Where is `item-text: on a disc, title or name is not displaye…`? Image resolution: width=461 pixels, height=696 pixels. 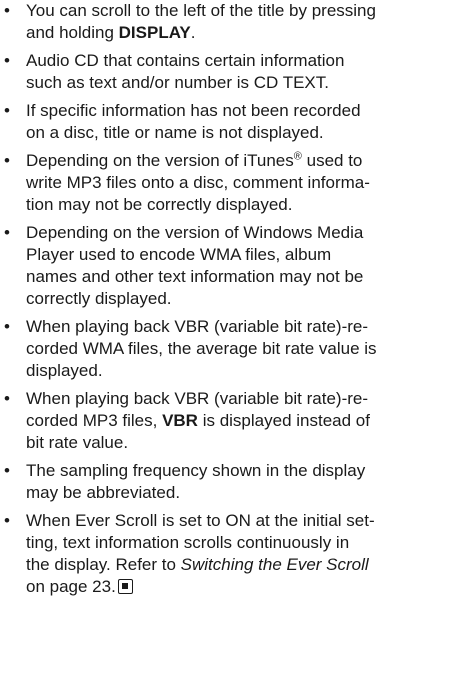
item-text: on a disc, title or name is not displaye… is located at coordinates (175, 132).